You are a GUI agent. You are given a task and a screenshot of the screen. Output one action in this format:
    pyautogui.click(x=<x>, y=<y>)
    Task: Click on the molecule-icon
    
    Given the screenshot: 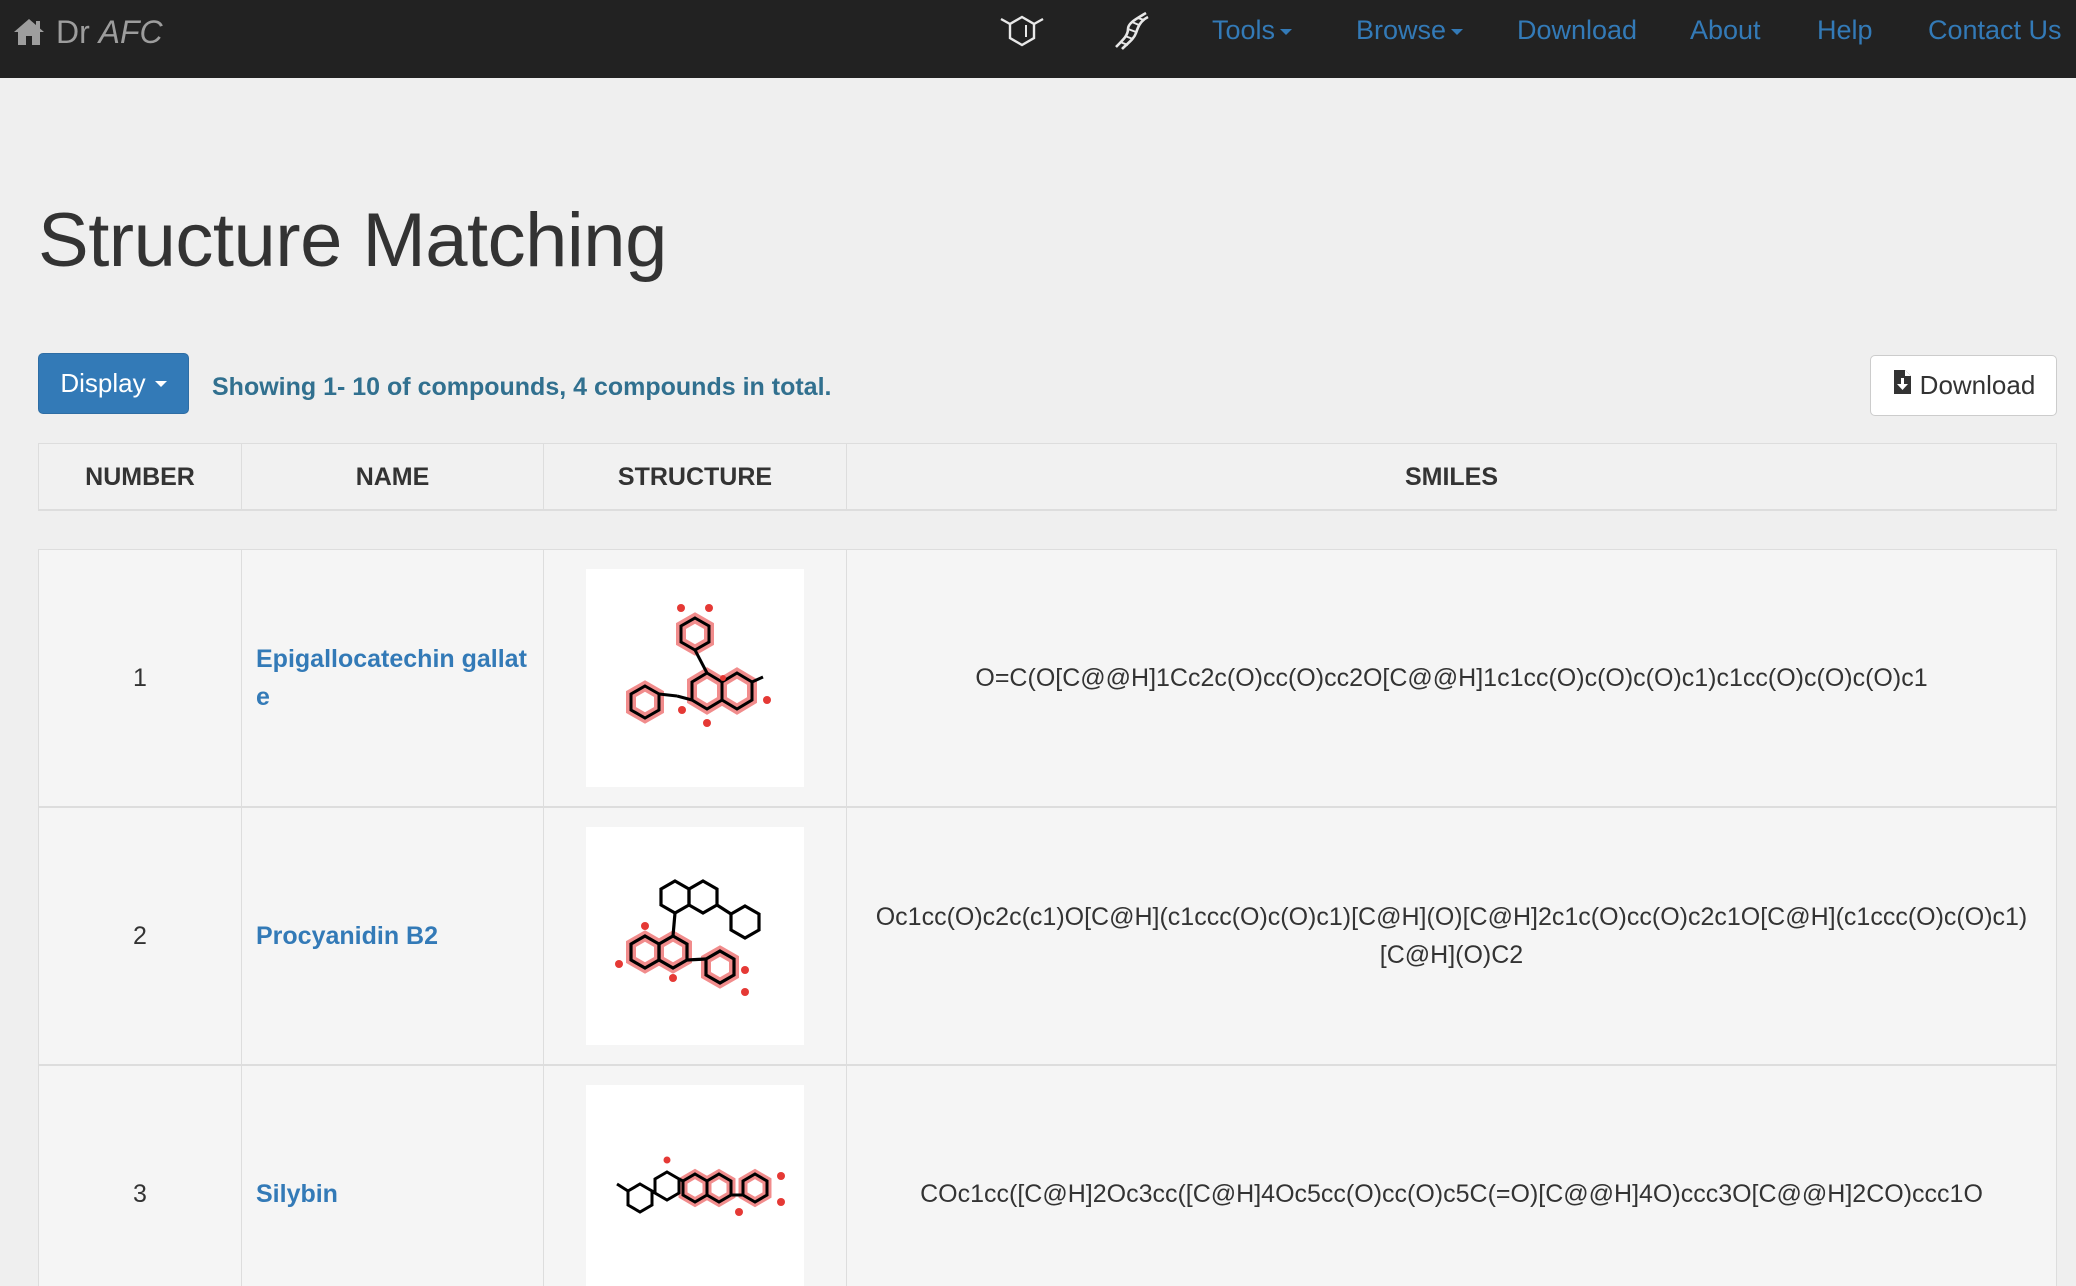 What is the action you would take?
    pyautogui.click(x=1022, y=31)
    